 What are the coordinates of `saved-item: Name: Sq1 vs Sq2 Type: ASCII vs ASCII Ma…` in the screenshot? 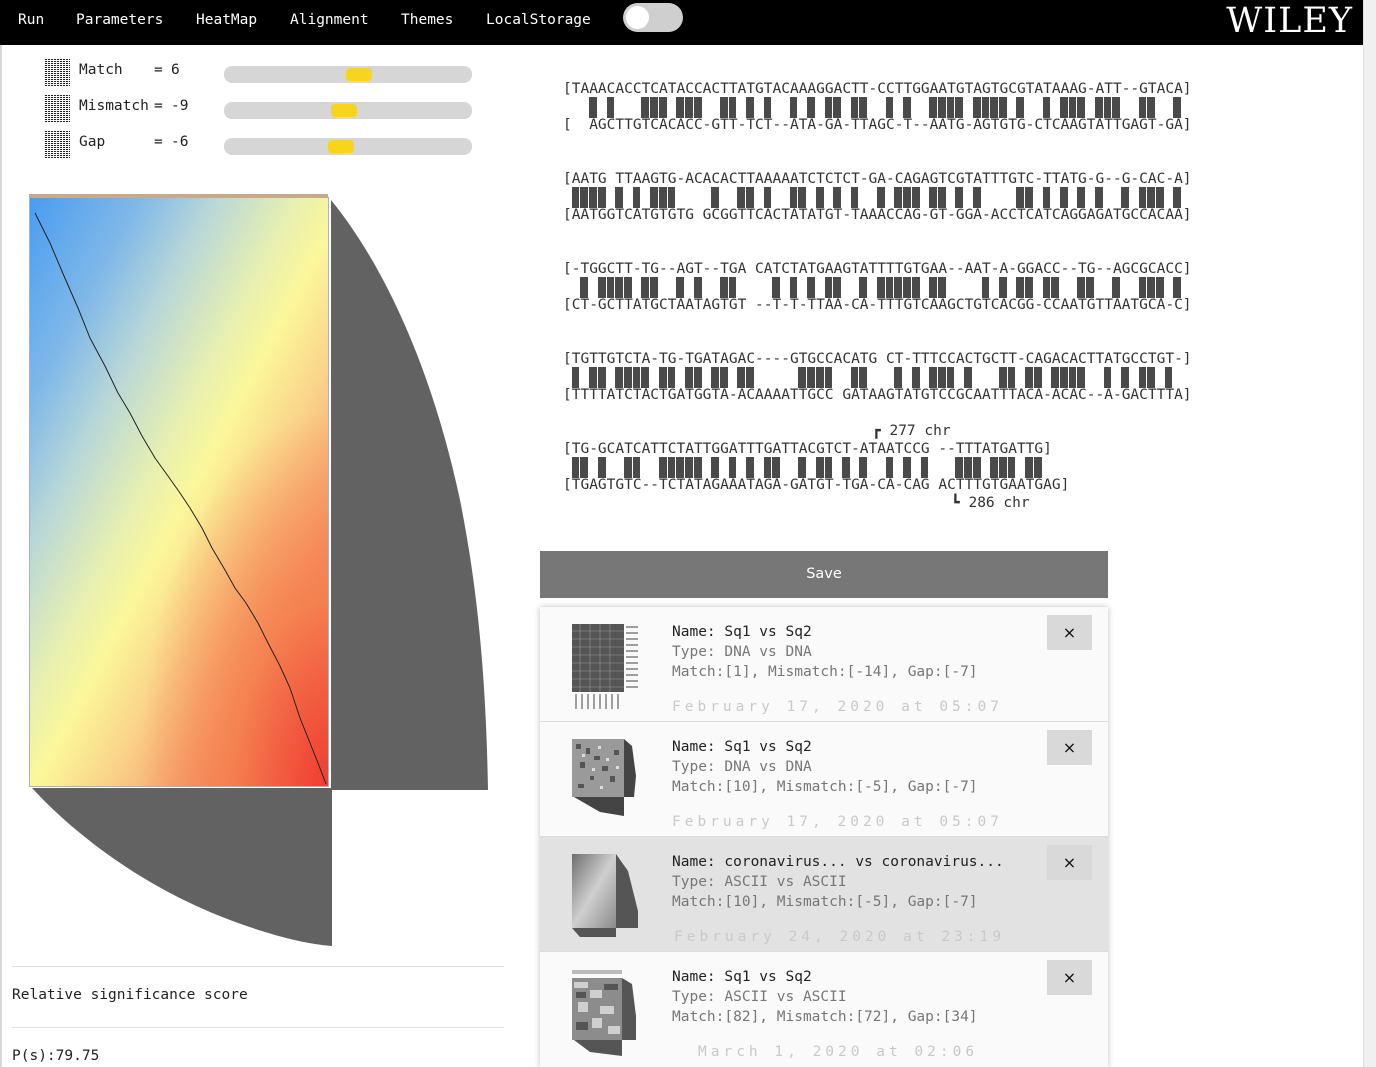 It's located at (824, 1009).